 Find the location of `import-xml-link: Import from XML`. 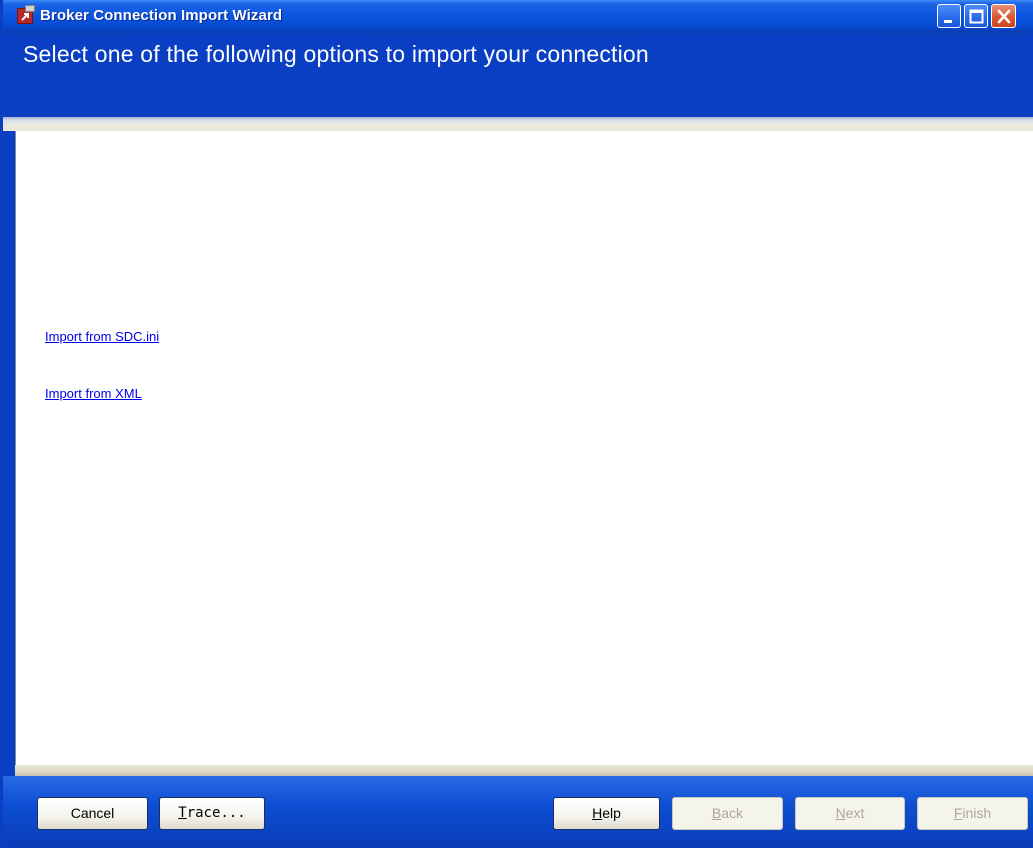

import-xml-link: Import from XML is located at coordinates (93, 393).